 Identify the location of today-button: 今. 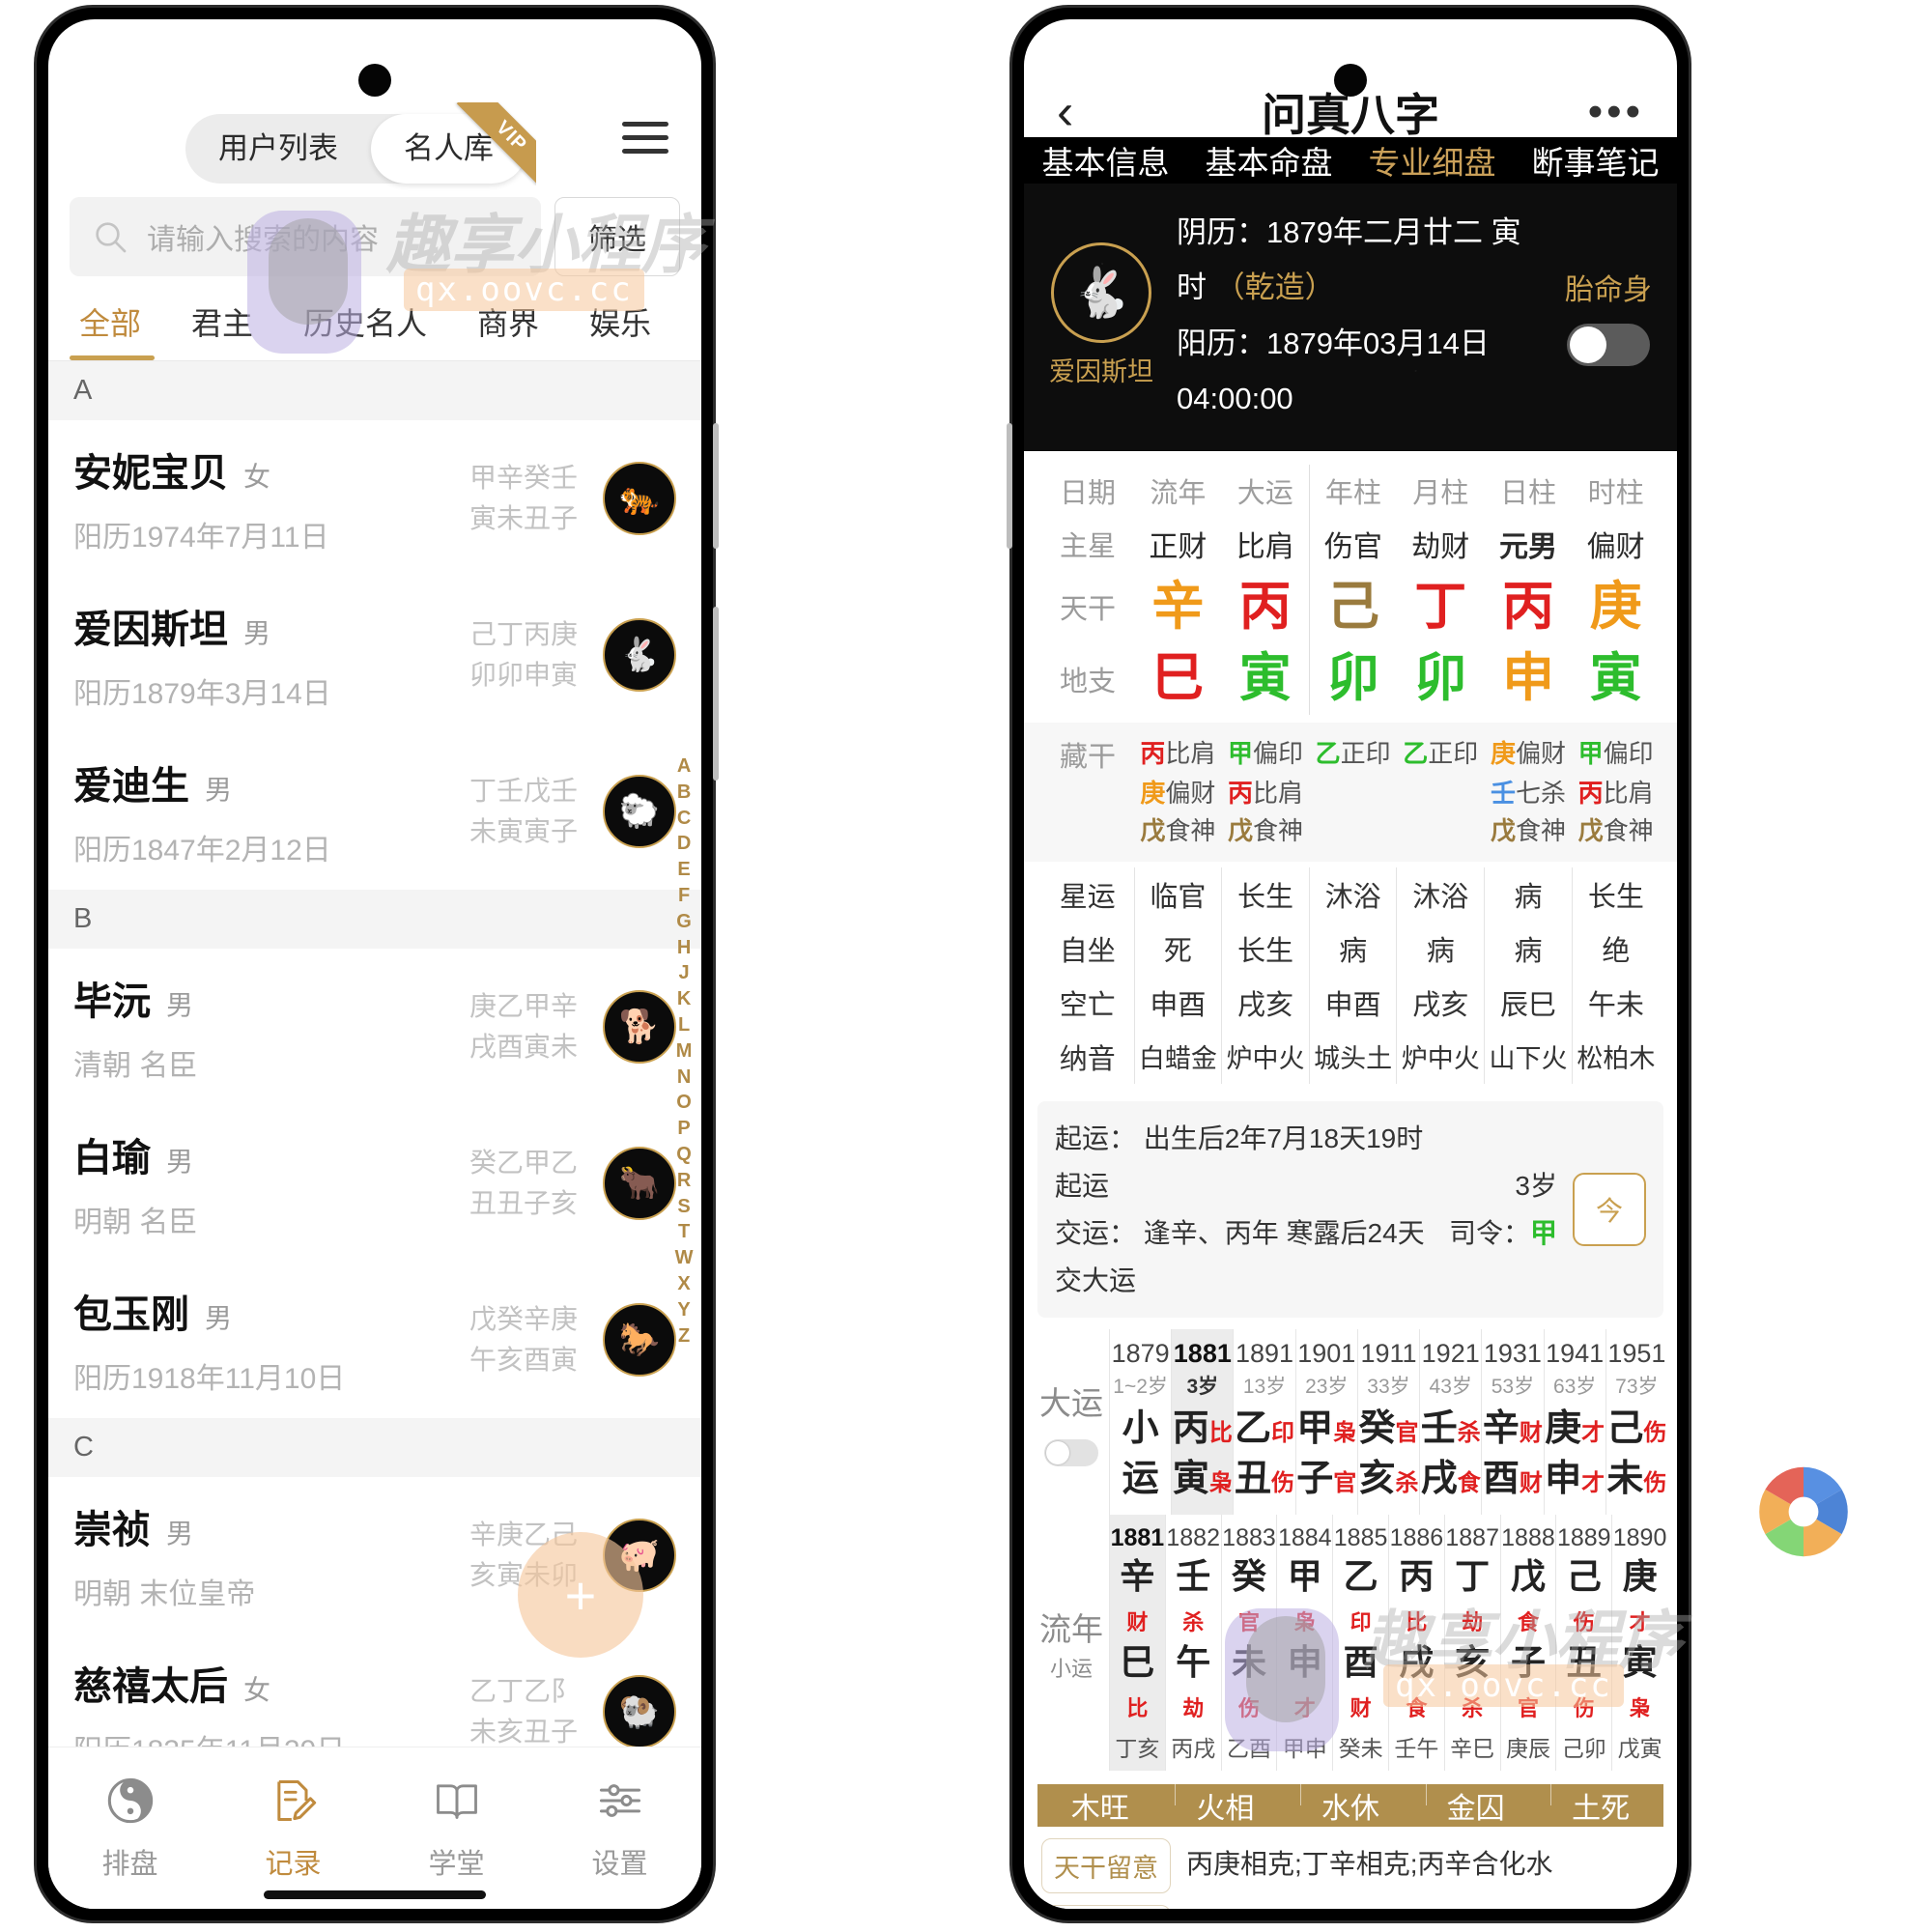
(1609, 1209).